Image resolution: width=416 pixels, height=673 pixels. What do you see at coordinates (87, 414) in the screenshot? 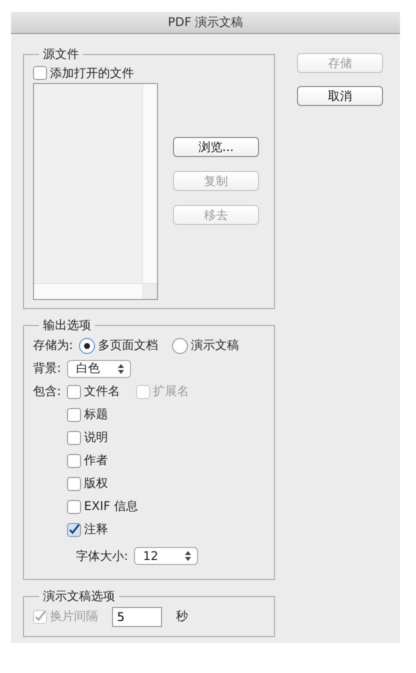
I see `checkbox: 标题` at bounding box center [87, 414].